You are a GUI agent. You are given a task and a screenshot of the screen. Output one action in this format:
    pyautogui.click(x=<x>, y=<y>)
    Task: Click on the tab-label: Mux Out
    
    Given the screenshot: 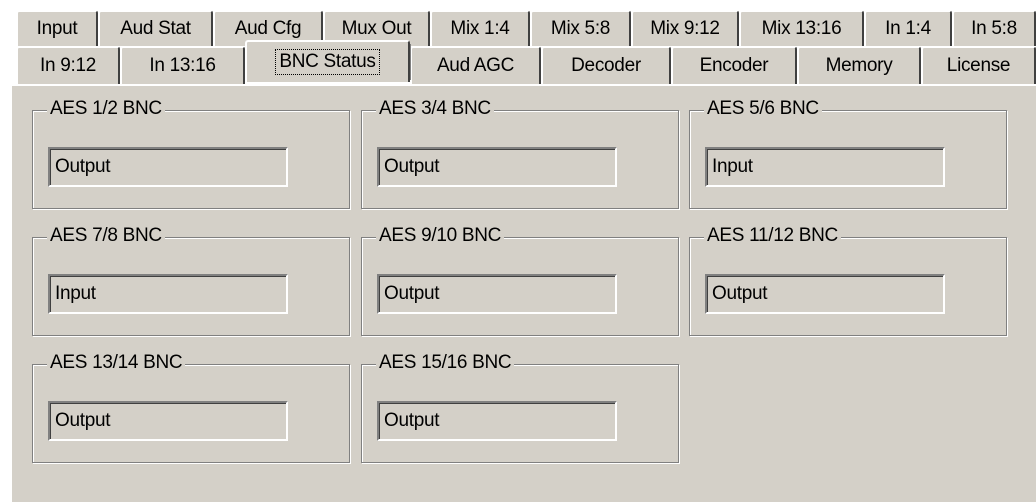 What is the action you would take?
    pyautogui.click(x=376, y=28)
    